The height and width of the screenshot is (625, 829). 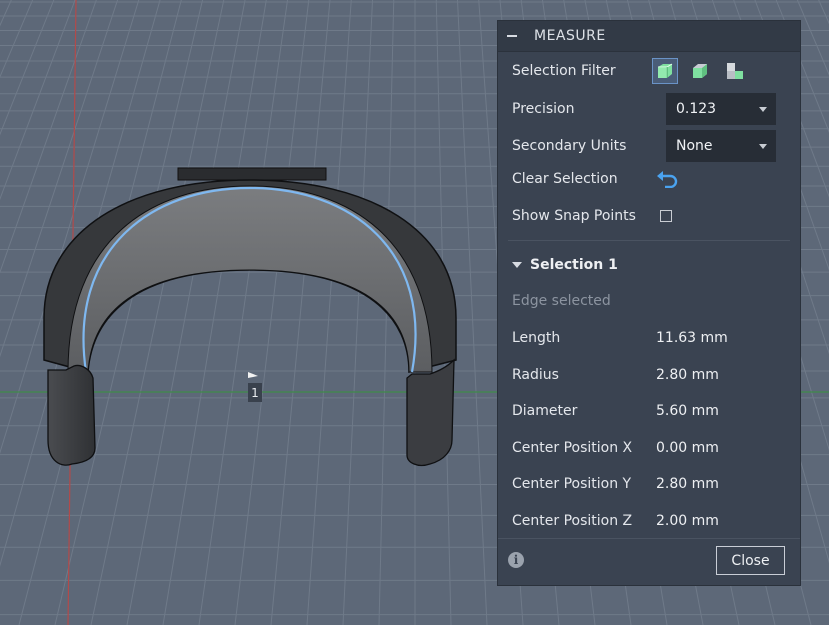 What do you see at coordinates (666, 216) in the screenshot?
I see `show-snap-points-checkbox` at bounding box center [666, 216].